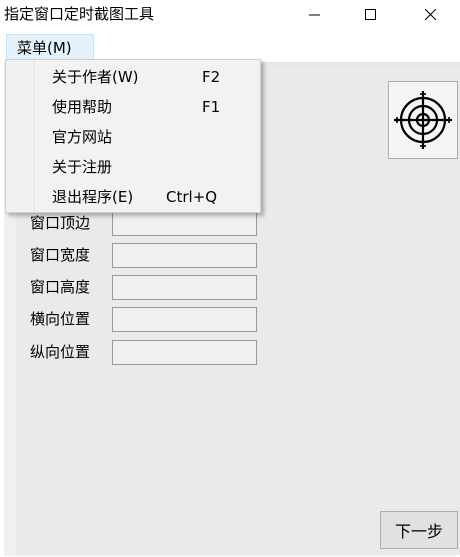 This screenshot has height=557, width=460. Describe the element at coordinates (133, 107) in the screenshot. I see `menu-item-help: 使用帮助 F1` at that location.